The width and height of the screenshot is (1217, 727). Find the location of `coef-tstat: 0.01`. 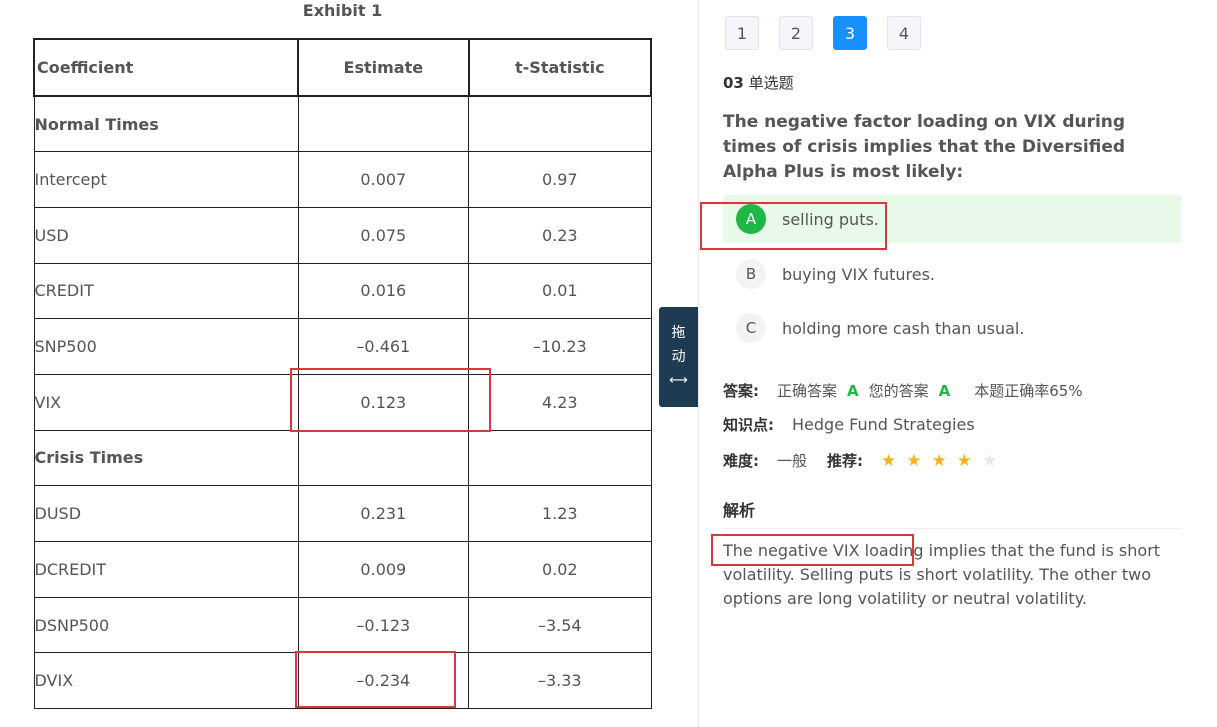

coef-tstat: 0.01 is located at coordinates (560, 291).